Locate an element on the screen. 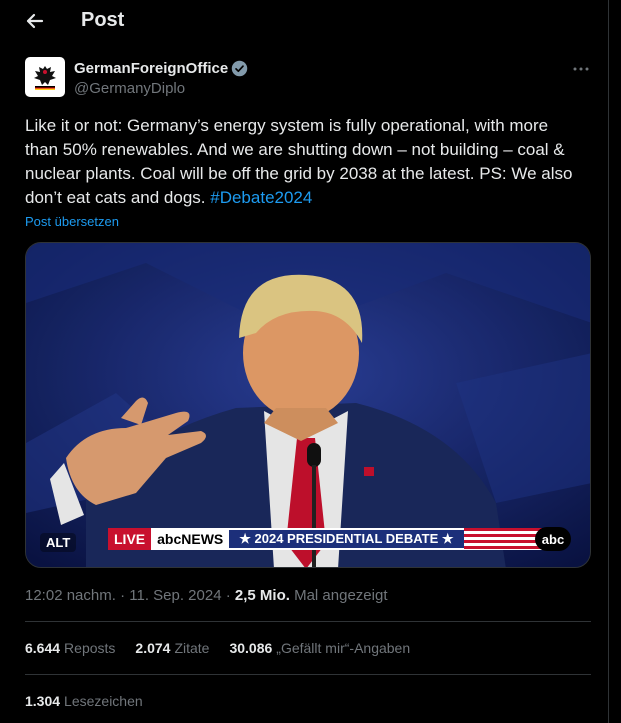  federal-eagle-icon is located at coordinates (45, 78).